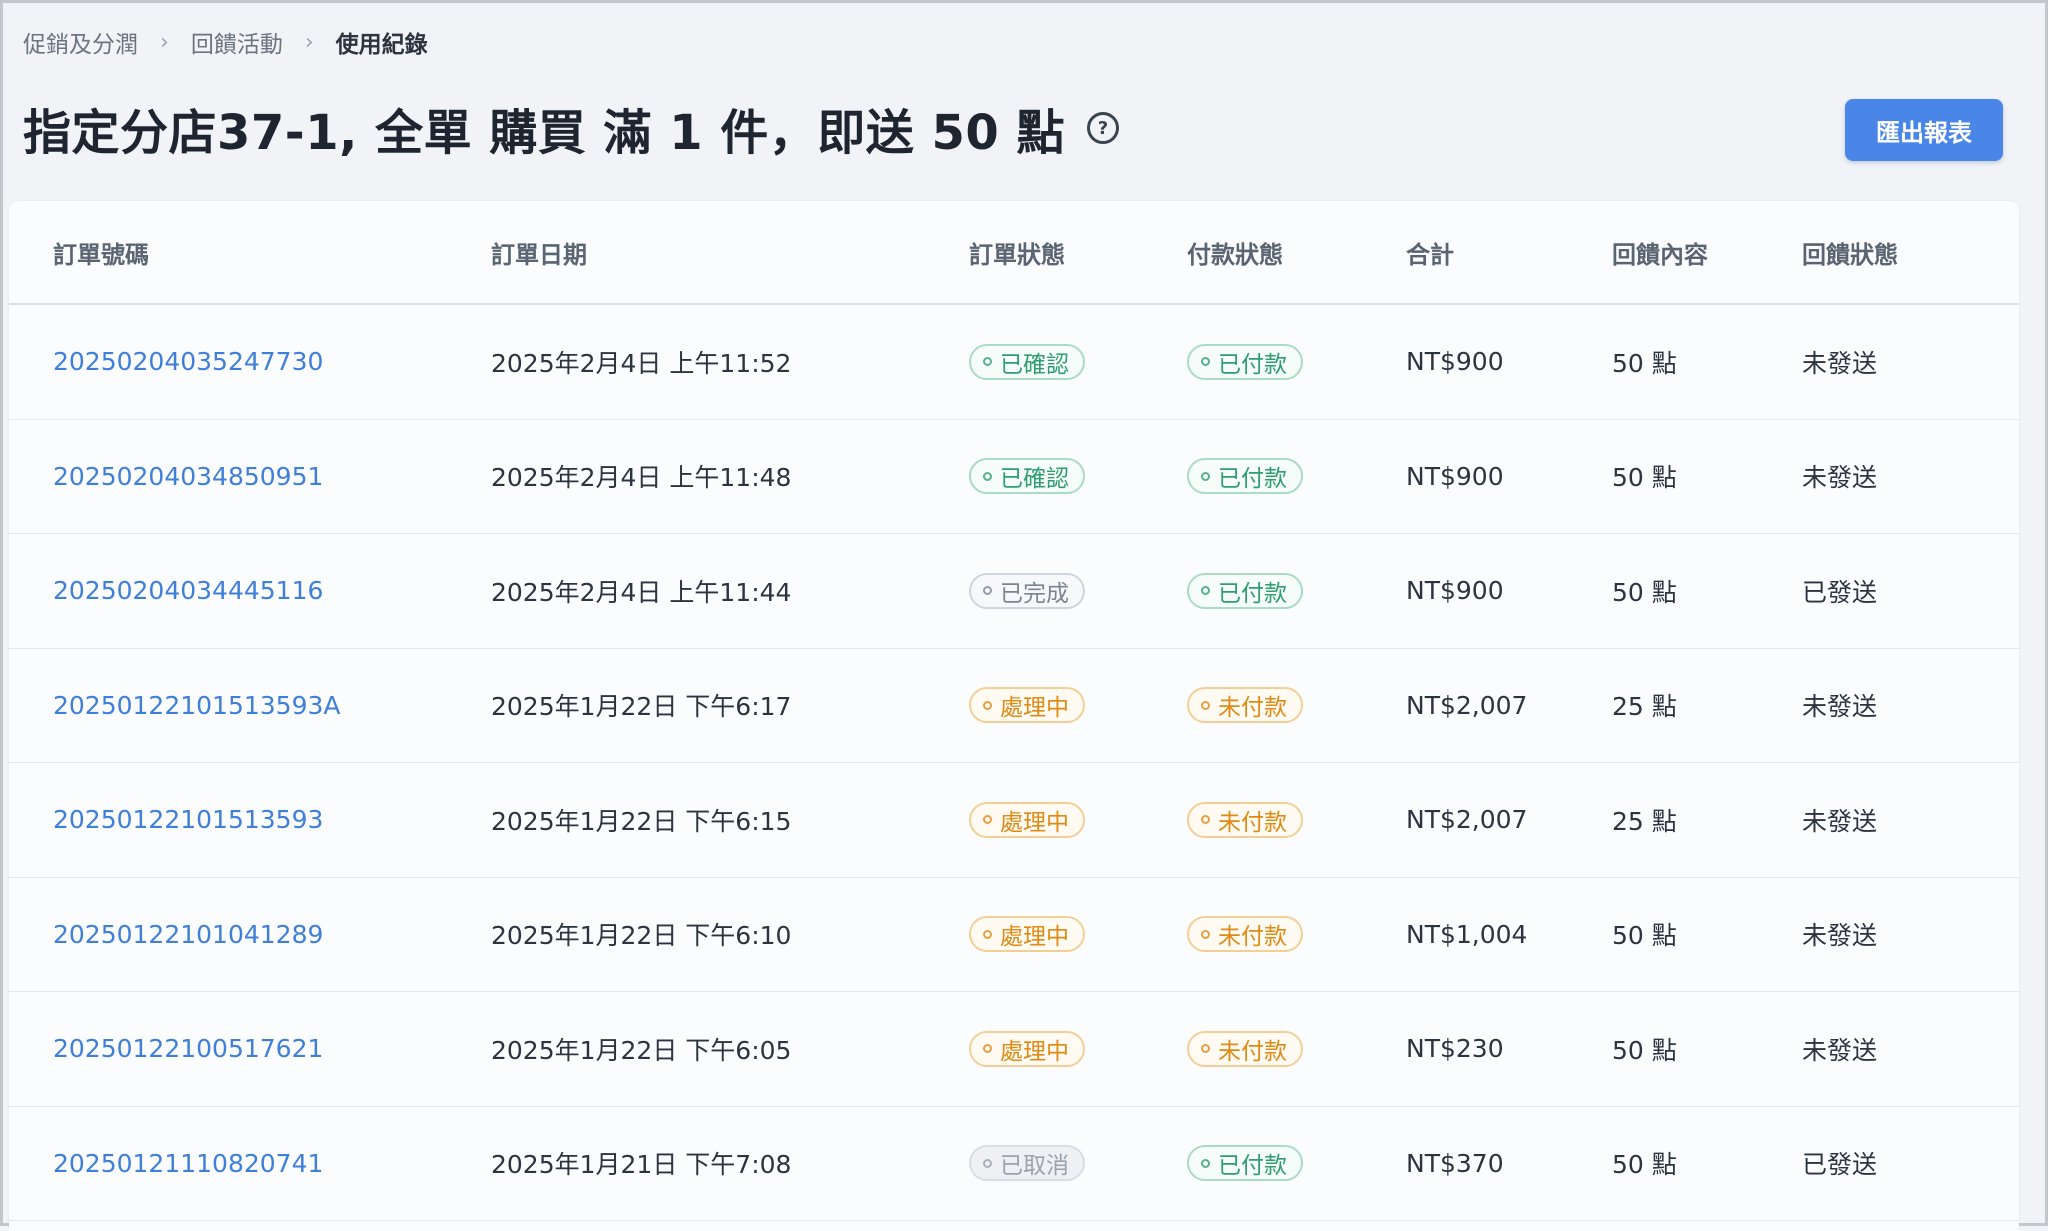 This screenshot has width=2048, height=1231. Describe the element at coordinates (641, 1165) in the screenshot. I see `order-date: 2025年1月21日 下午7:08` at that location.